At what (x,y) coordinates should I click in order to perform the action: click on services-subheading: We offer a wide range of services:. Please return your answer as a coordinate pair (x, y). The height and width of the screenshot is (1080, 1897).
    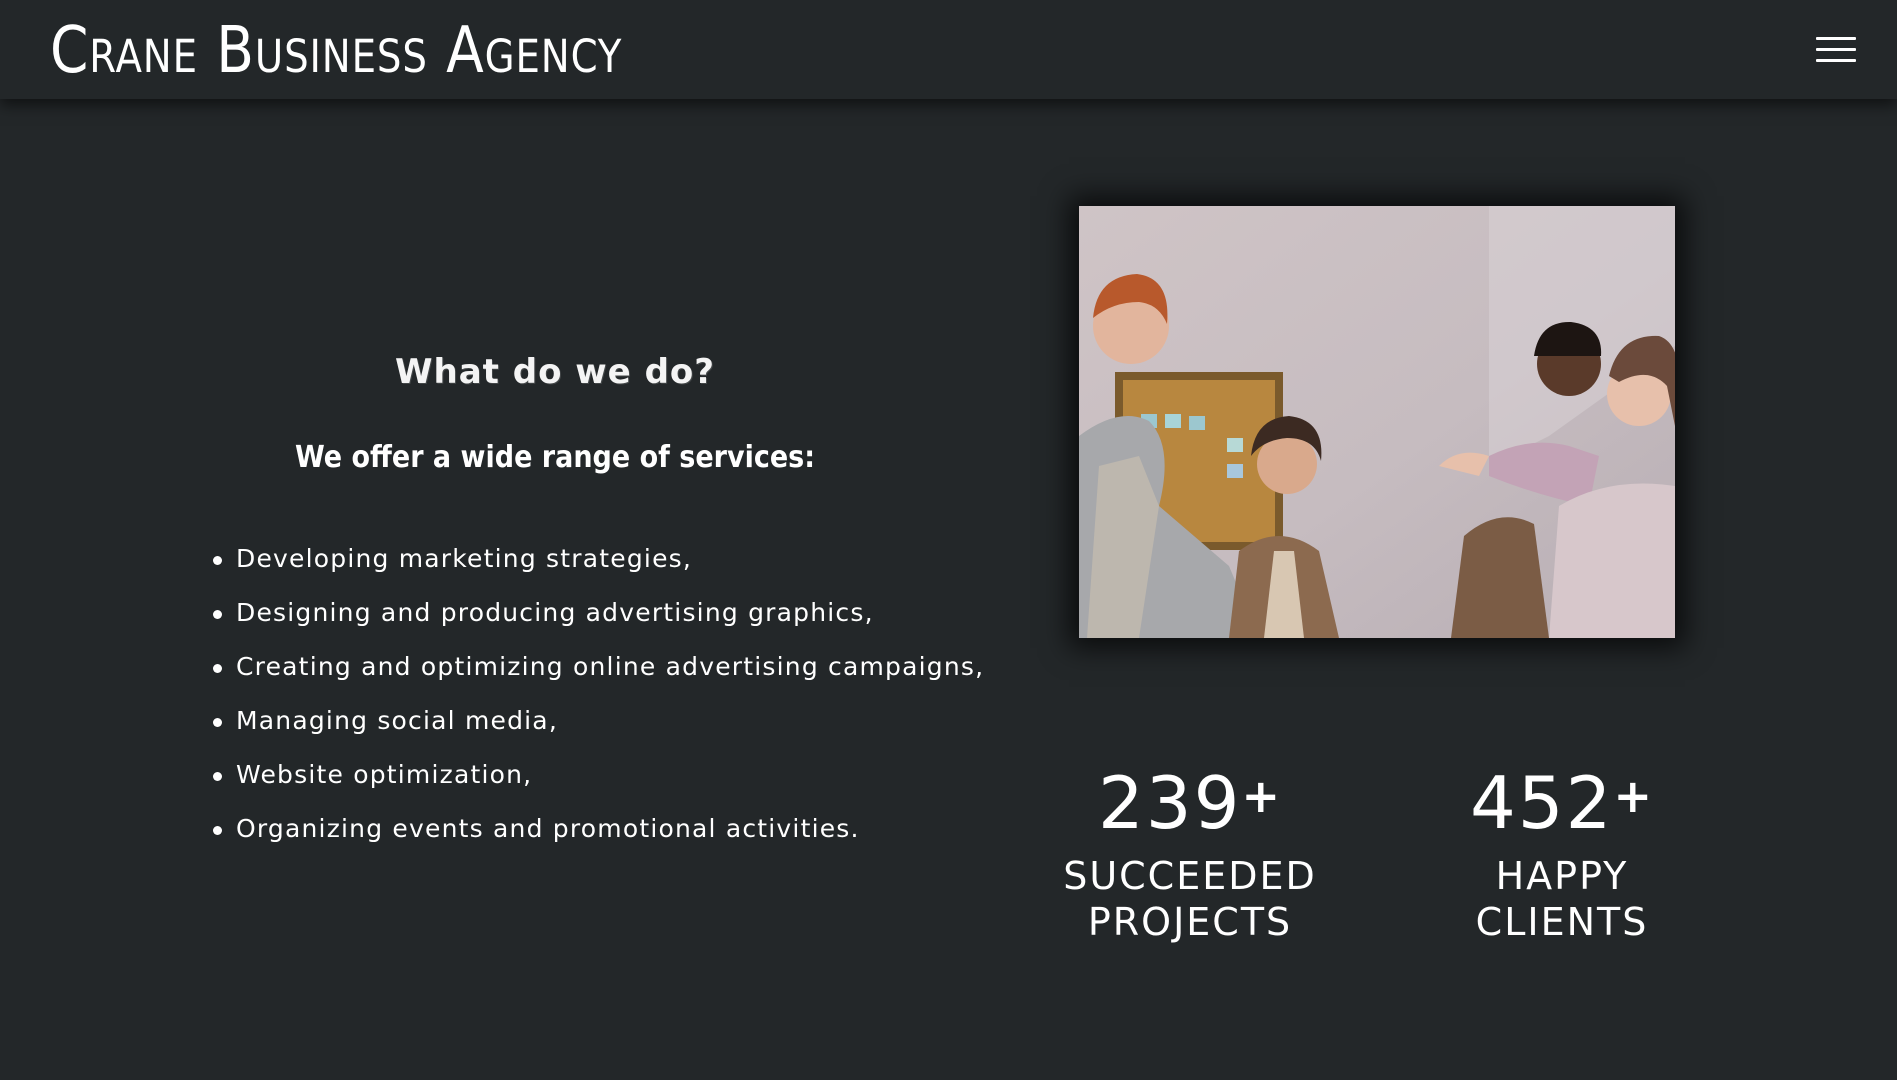
    Looking at the image, I should click on (555, 457).